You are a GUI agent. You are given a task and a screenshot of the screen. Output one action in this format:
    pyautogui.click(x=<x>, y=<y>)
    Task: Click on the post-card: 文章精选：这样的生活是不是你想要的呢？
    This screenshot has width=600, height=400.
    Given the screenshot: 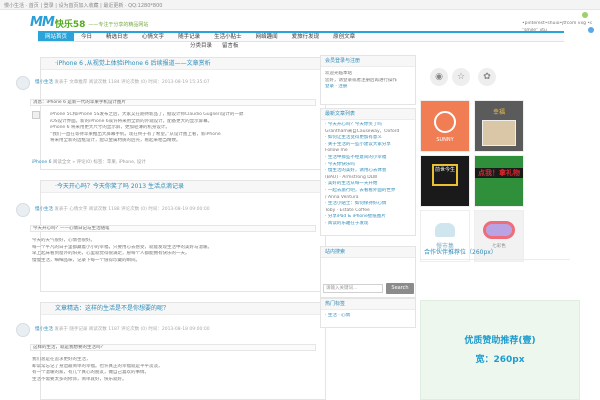 What is the action you would take?
    pyautogui.click(x=183, y=351)
    